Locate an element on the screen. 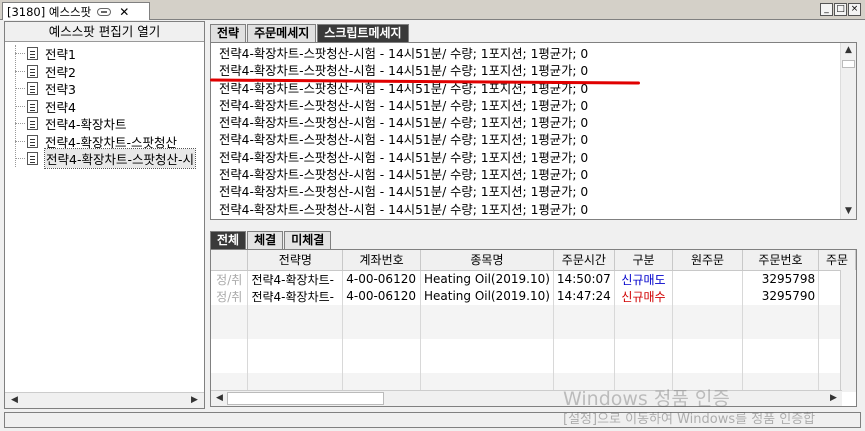 The image size is (865, 431). tab-all: 전체 is located at coordinates (228, 240).